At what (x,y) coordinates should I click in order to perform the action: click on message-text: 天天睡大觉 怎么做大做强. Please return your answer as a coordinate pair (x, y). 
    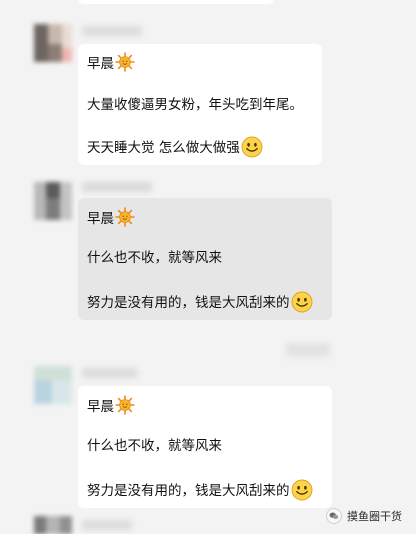
    Looking at the image, I should click on (175, 147).